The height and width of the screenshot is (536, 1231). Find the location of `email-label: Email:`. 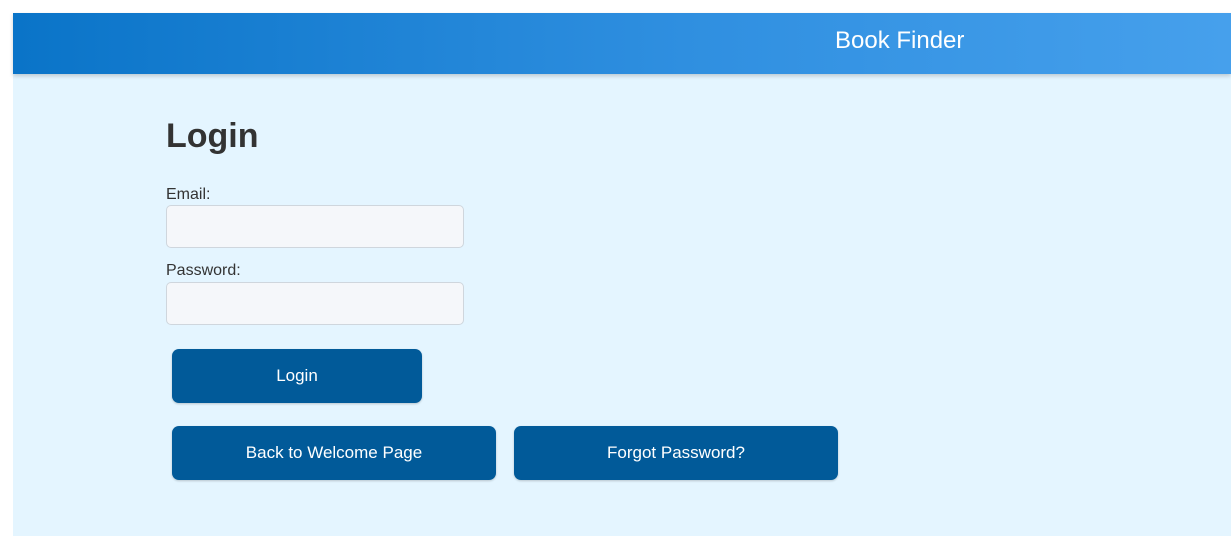

email-label: Email: is located at coordinates (188, 194).